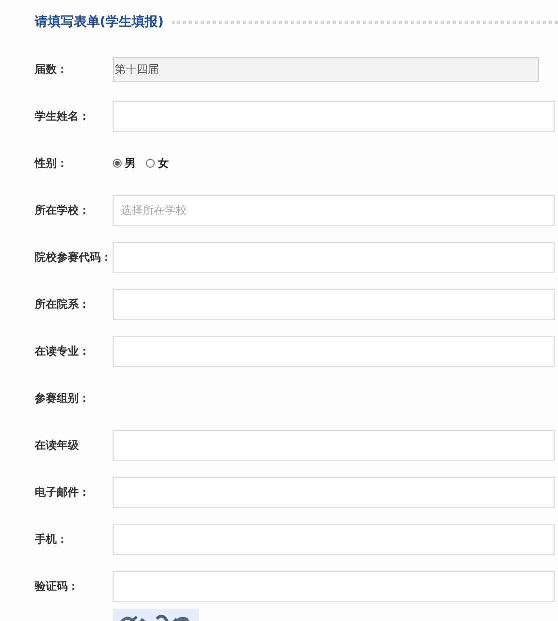  Describe the element at coordinates (57, 586) in the screenshot. I see `field-label: 验证码：` at that location.